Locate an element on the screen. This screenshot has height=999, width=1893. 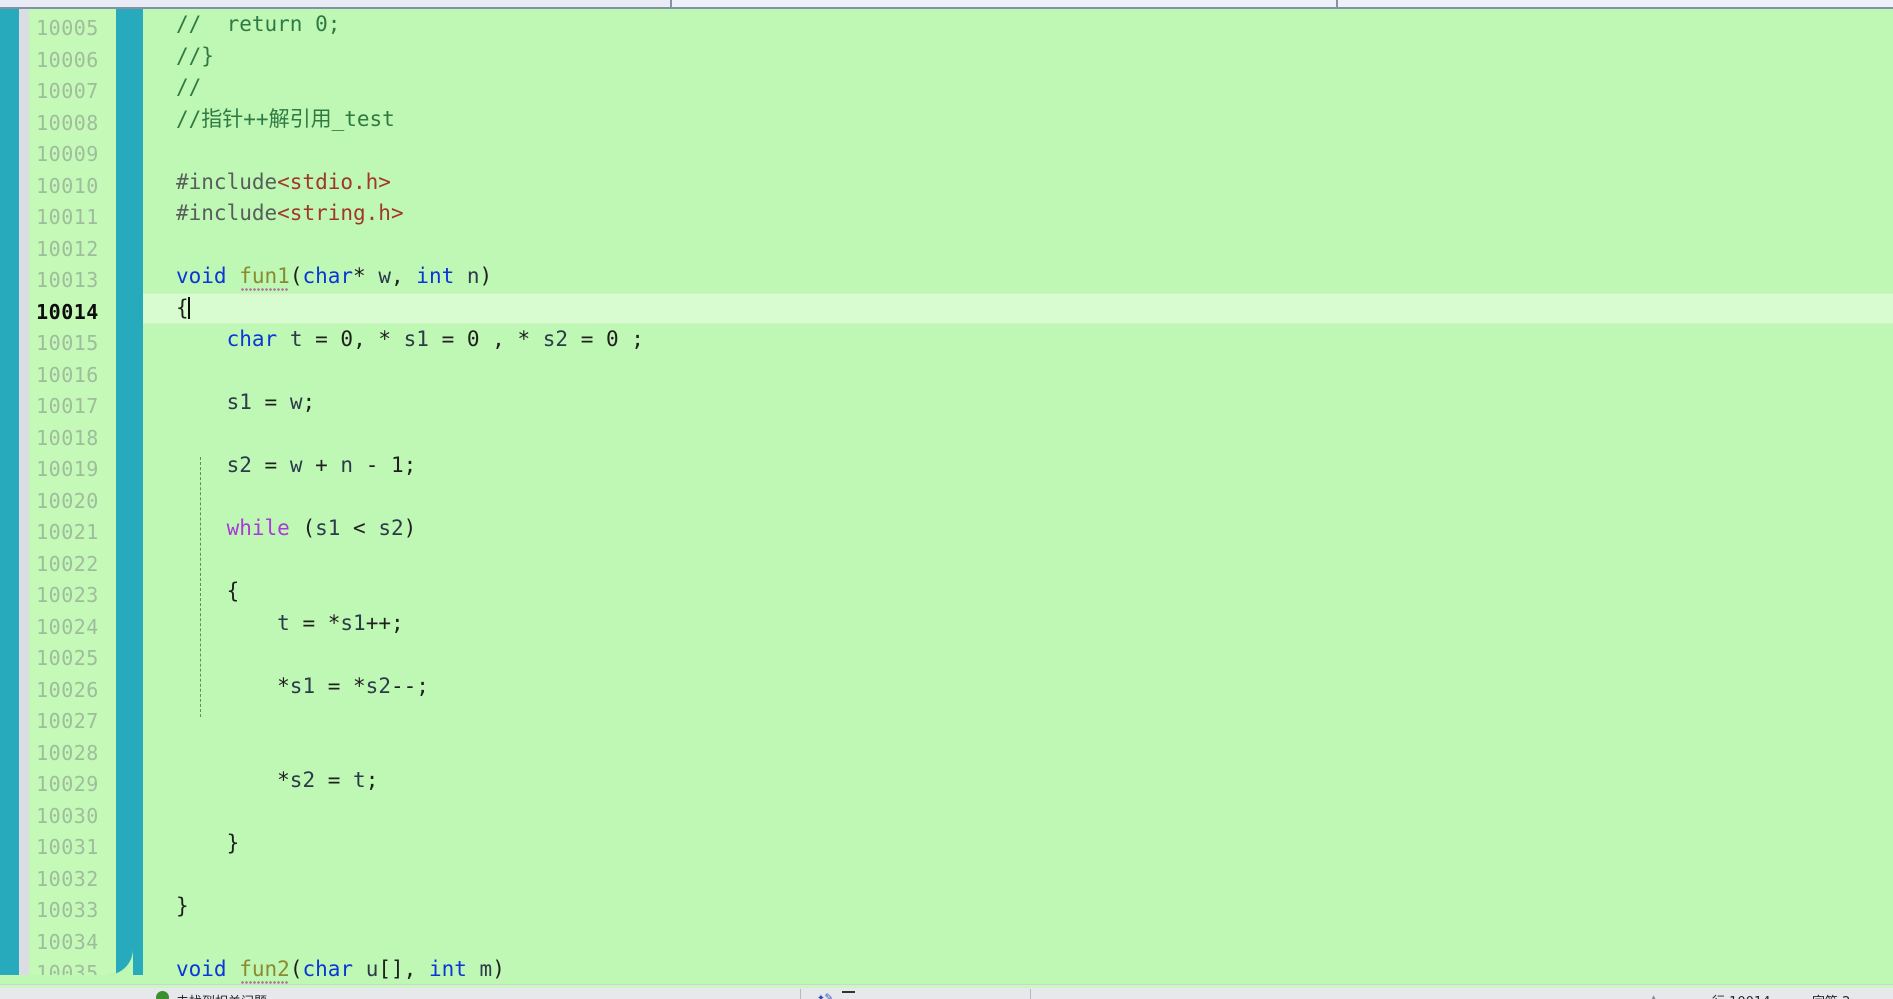
code-line: #include<string.h> is located at coordinates (1018, 214).